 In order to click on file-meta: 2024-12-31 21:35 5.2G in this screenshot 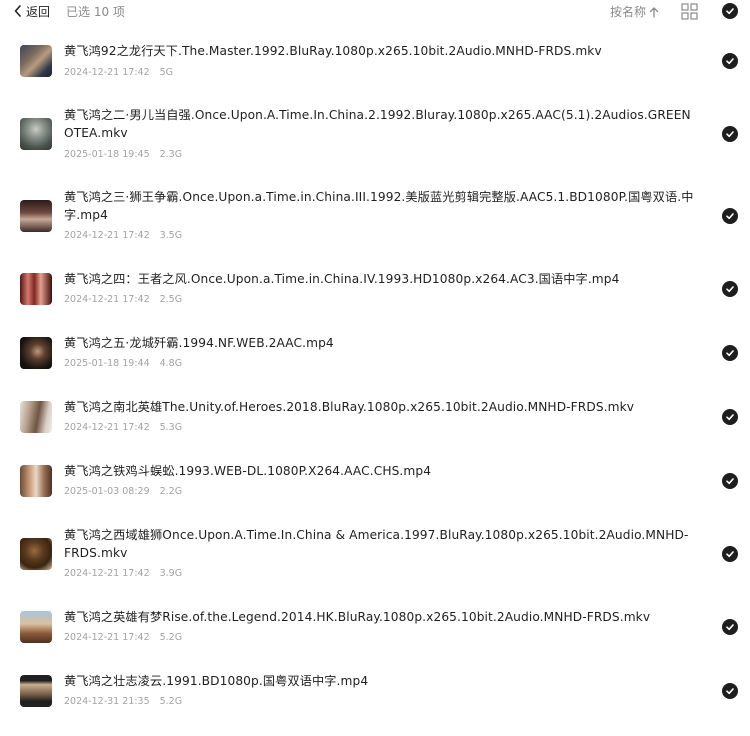, I will do `click(123, 701)`.